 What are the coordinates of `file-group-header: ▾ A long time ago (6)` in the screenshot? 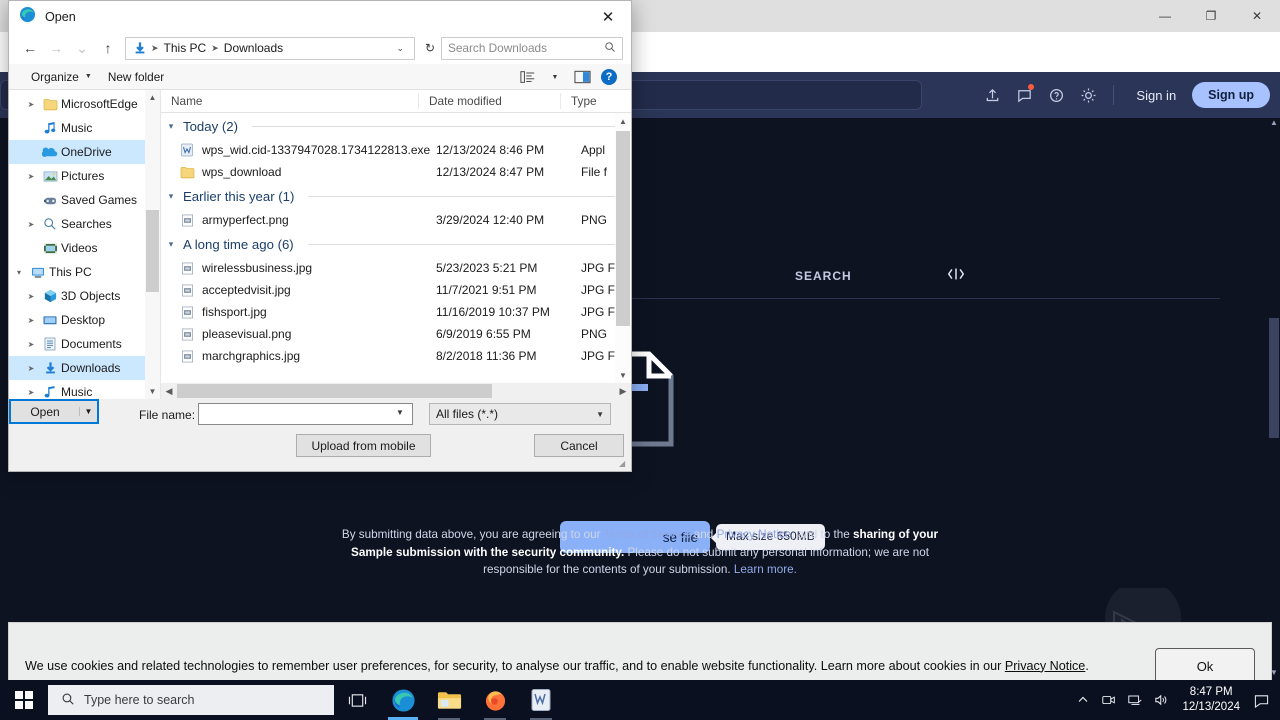 It's located at (396, 244).